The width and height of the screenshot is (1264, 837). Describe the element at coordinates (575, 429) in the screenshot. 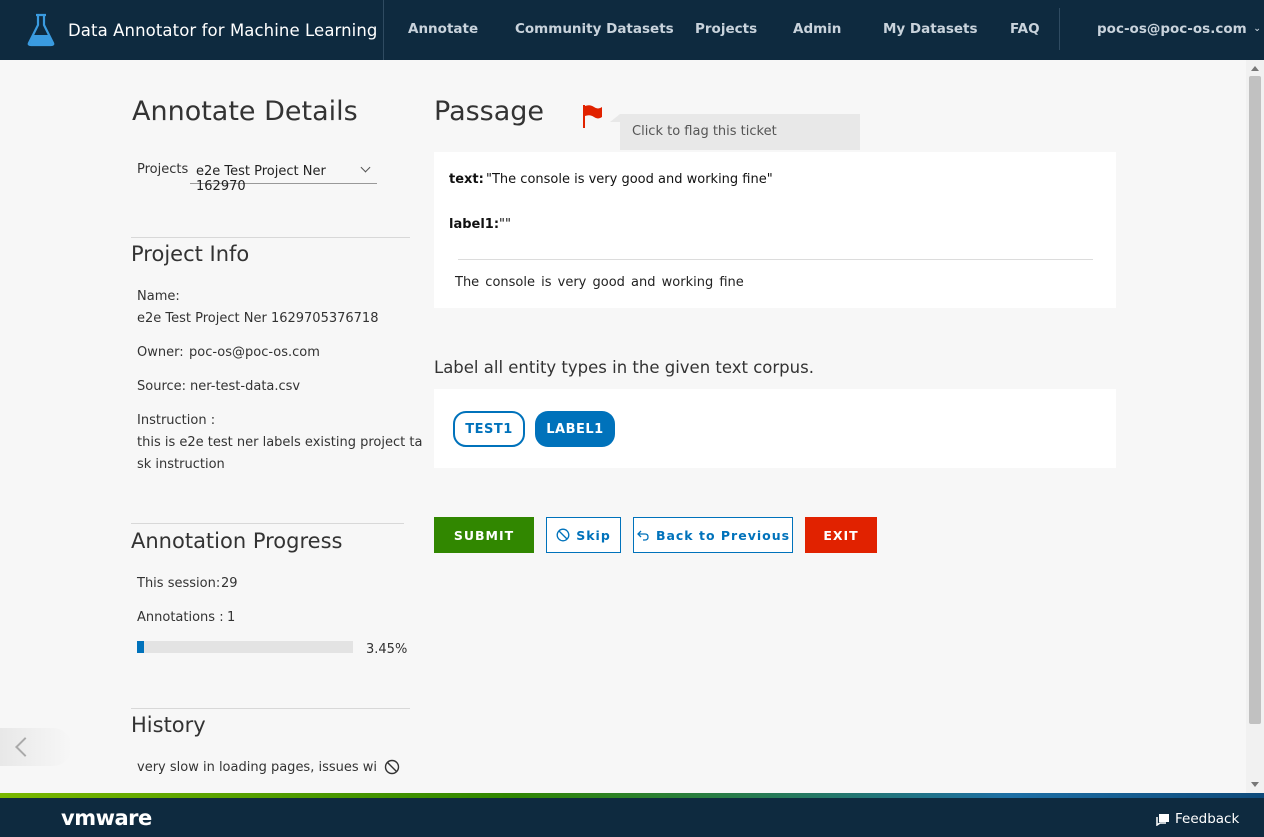

I see `label-button-label1: LABEL1` at that location.